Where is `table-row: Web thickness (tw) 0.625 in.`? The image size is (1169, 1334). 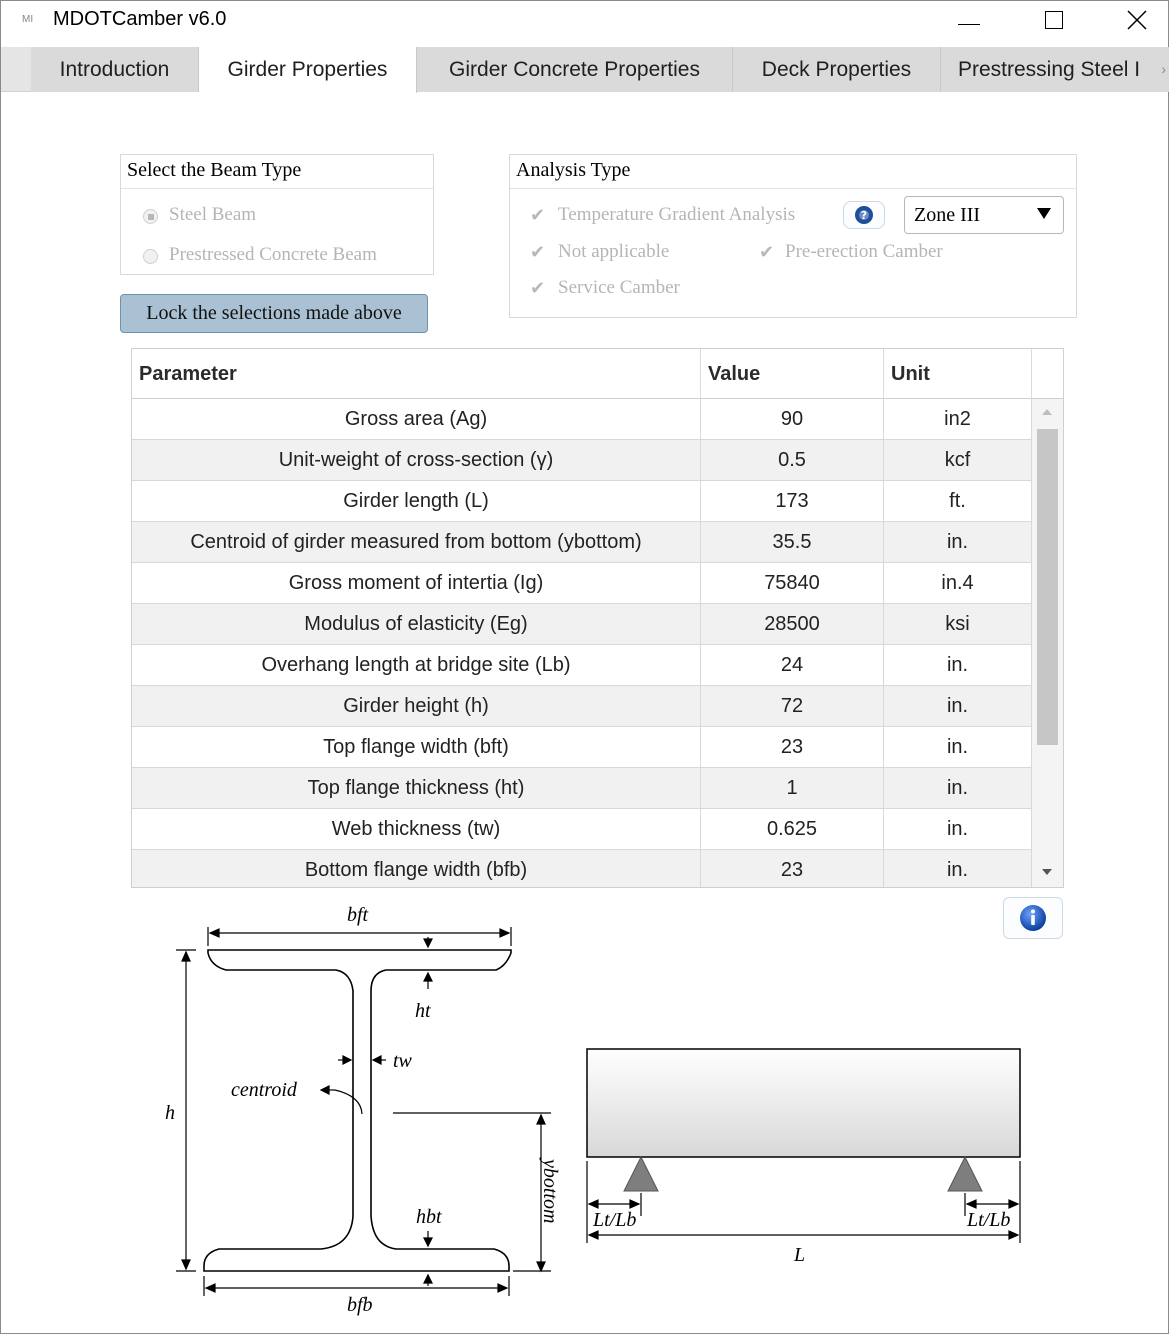 table-row: Web thickness (tw) 0.625 in. is located at coordinates (582, 829).